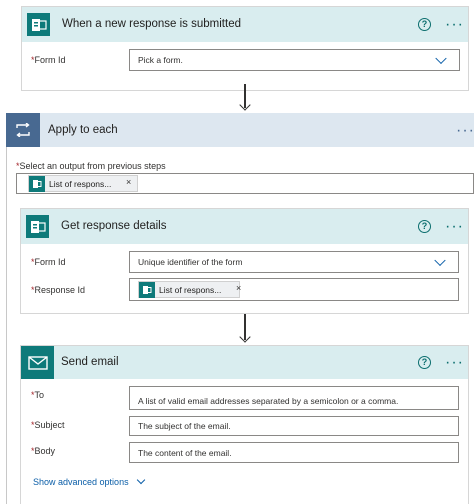 Image resolution: width=474 pixels, height=504 pixels. Describe the element at coordinates (23, 130) in the screenshot. I see `loop-icon` at that location.